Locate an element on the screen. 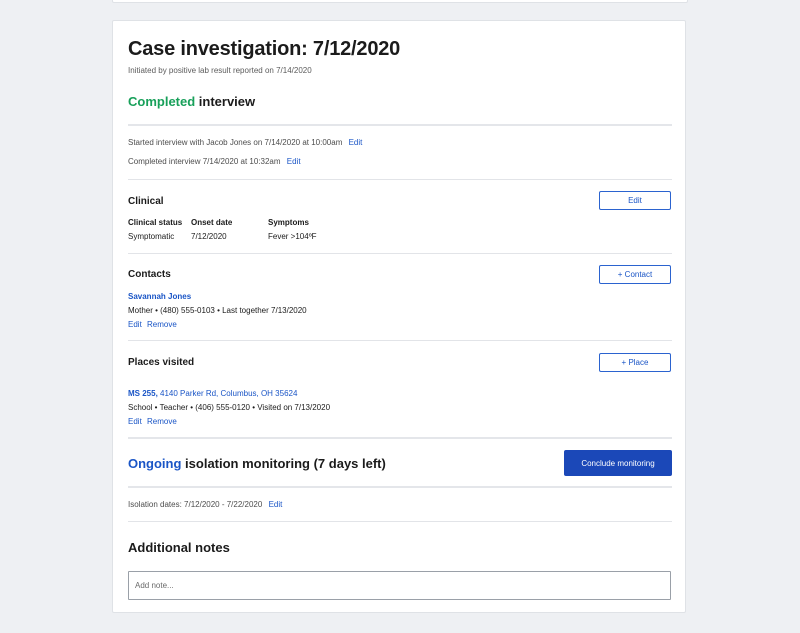 The image size is (800, 633). interview-status-word: Completed is located at coordinates (162, 101).